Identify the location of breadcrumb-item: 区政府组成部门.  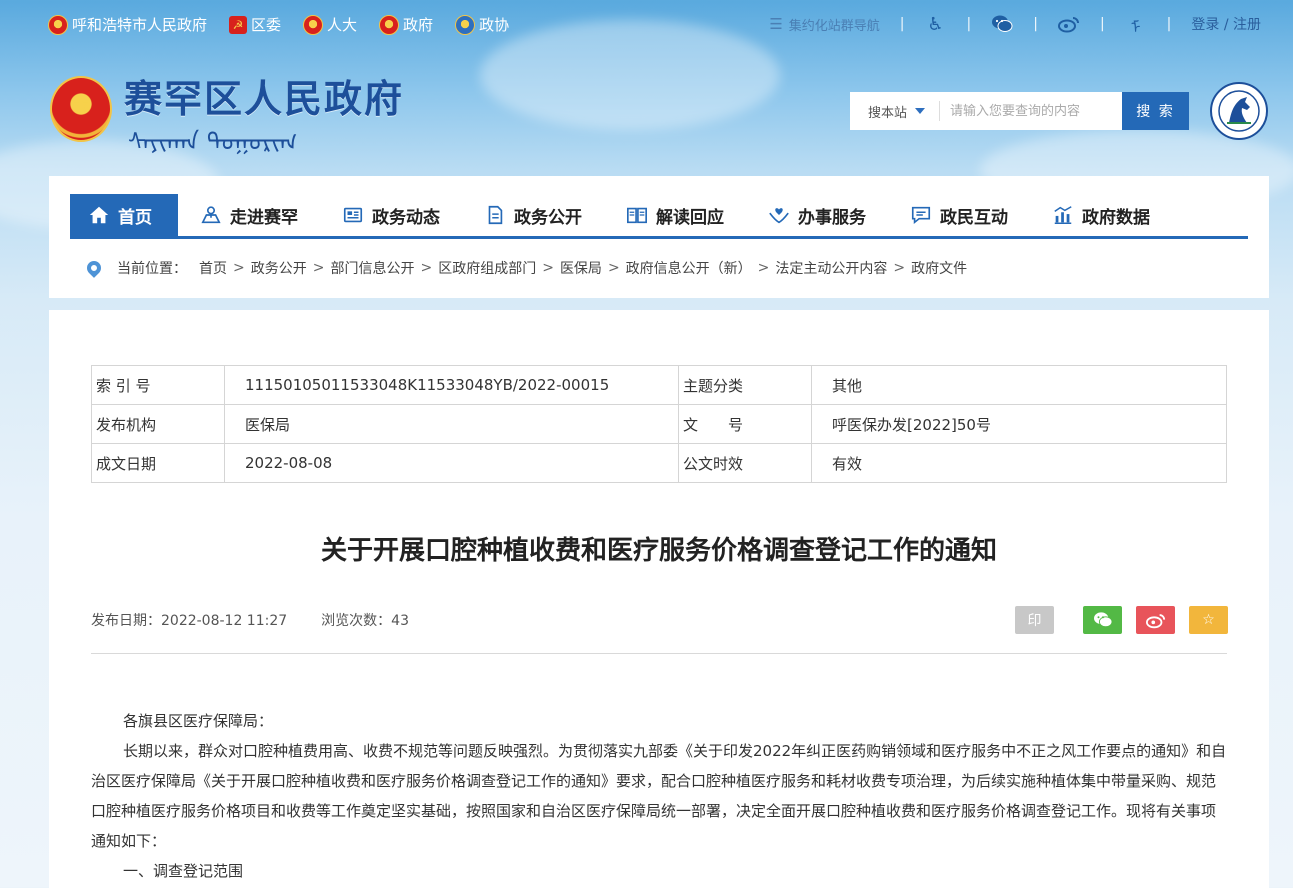
(487, 268).